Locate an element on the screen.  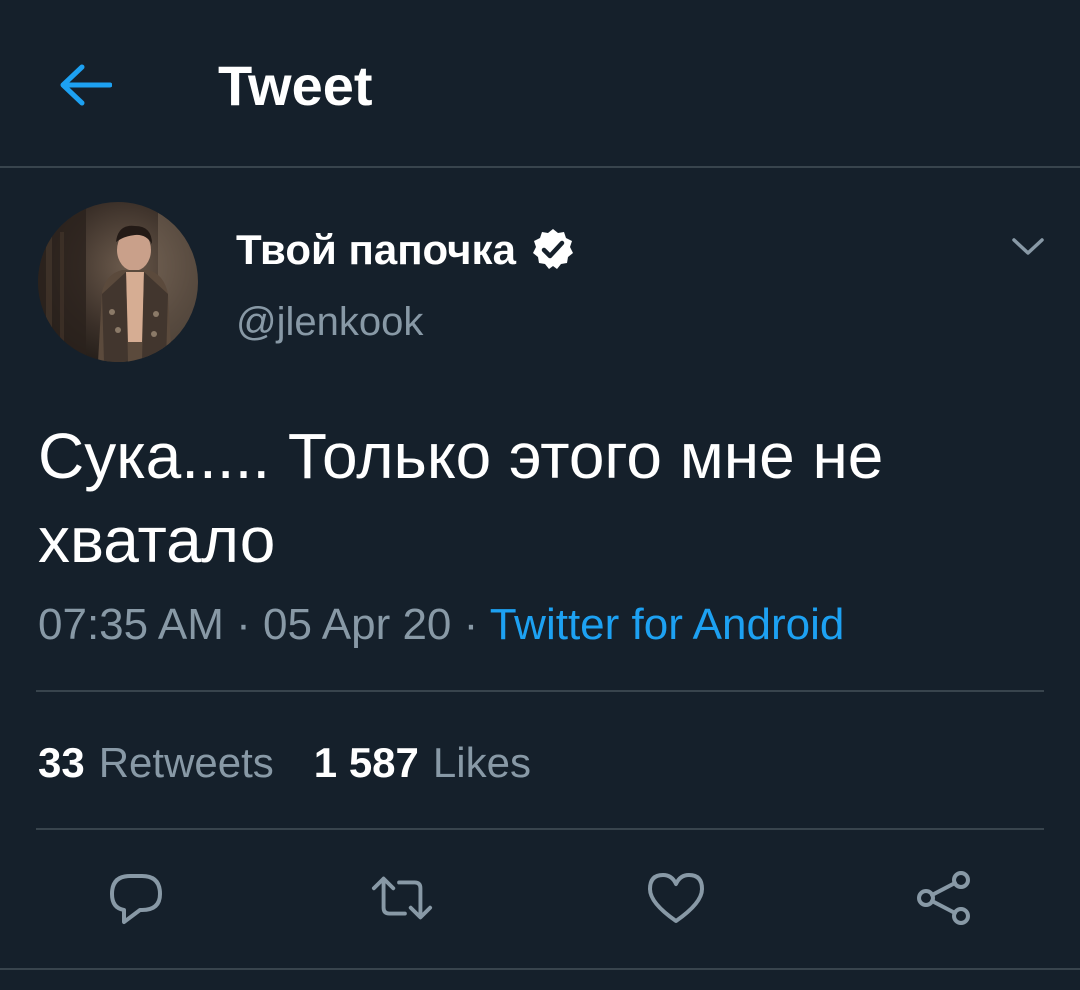
retweet-button is located at coordinates (402, 898).